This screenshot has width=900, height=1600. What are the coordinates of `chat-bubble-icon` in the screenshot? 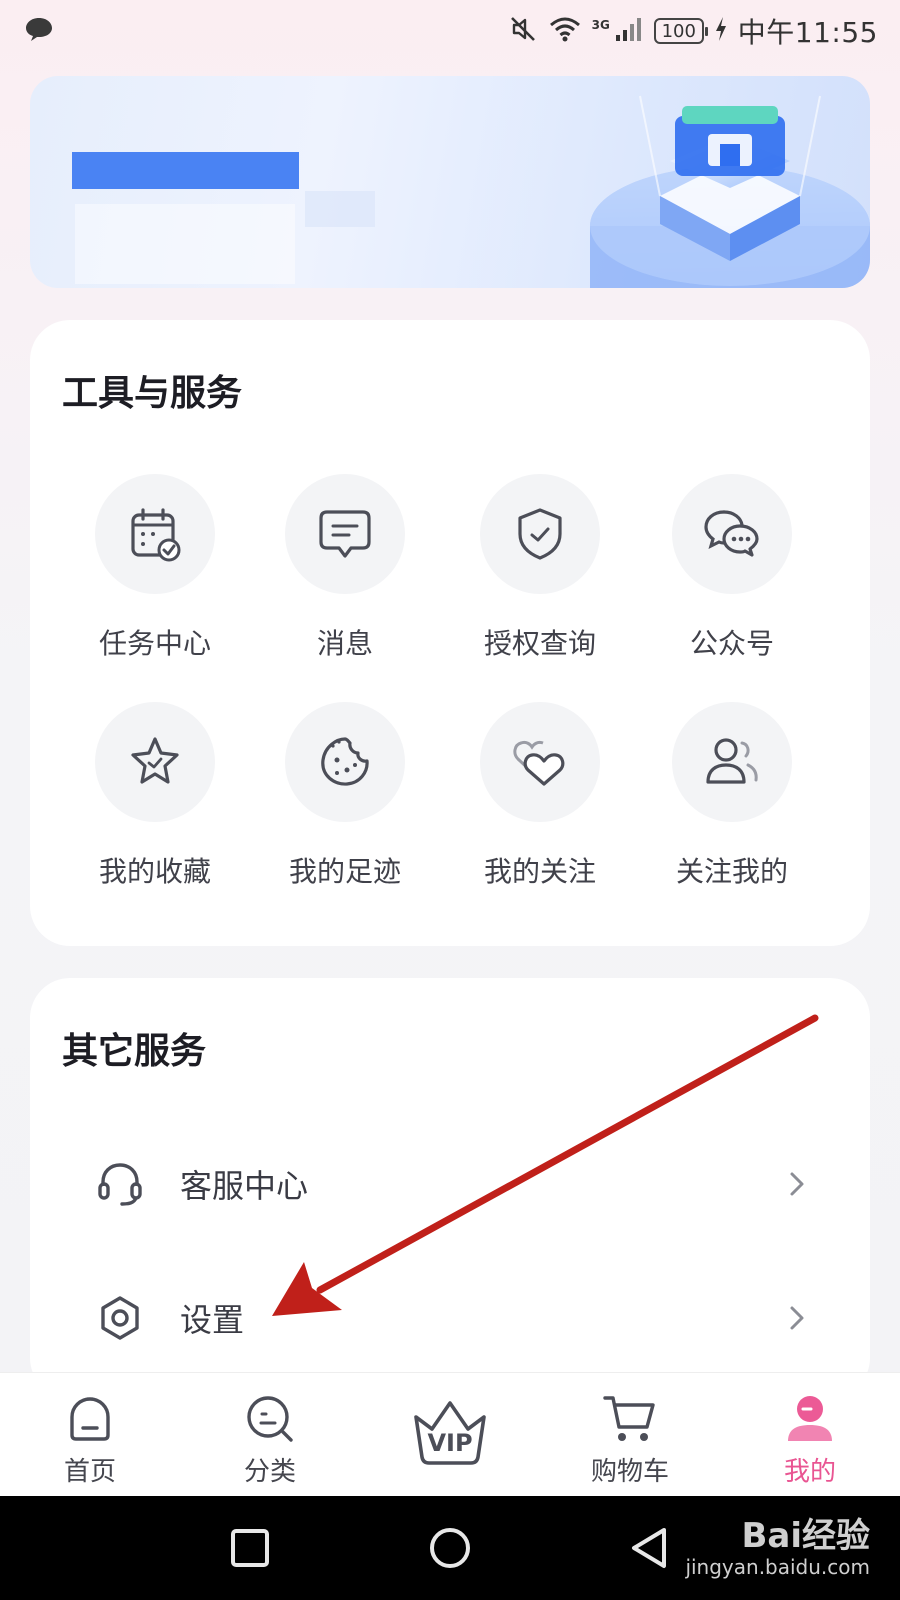 It's located at (39, 31).